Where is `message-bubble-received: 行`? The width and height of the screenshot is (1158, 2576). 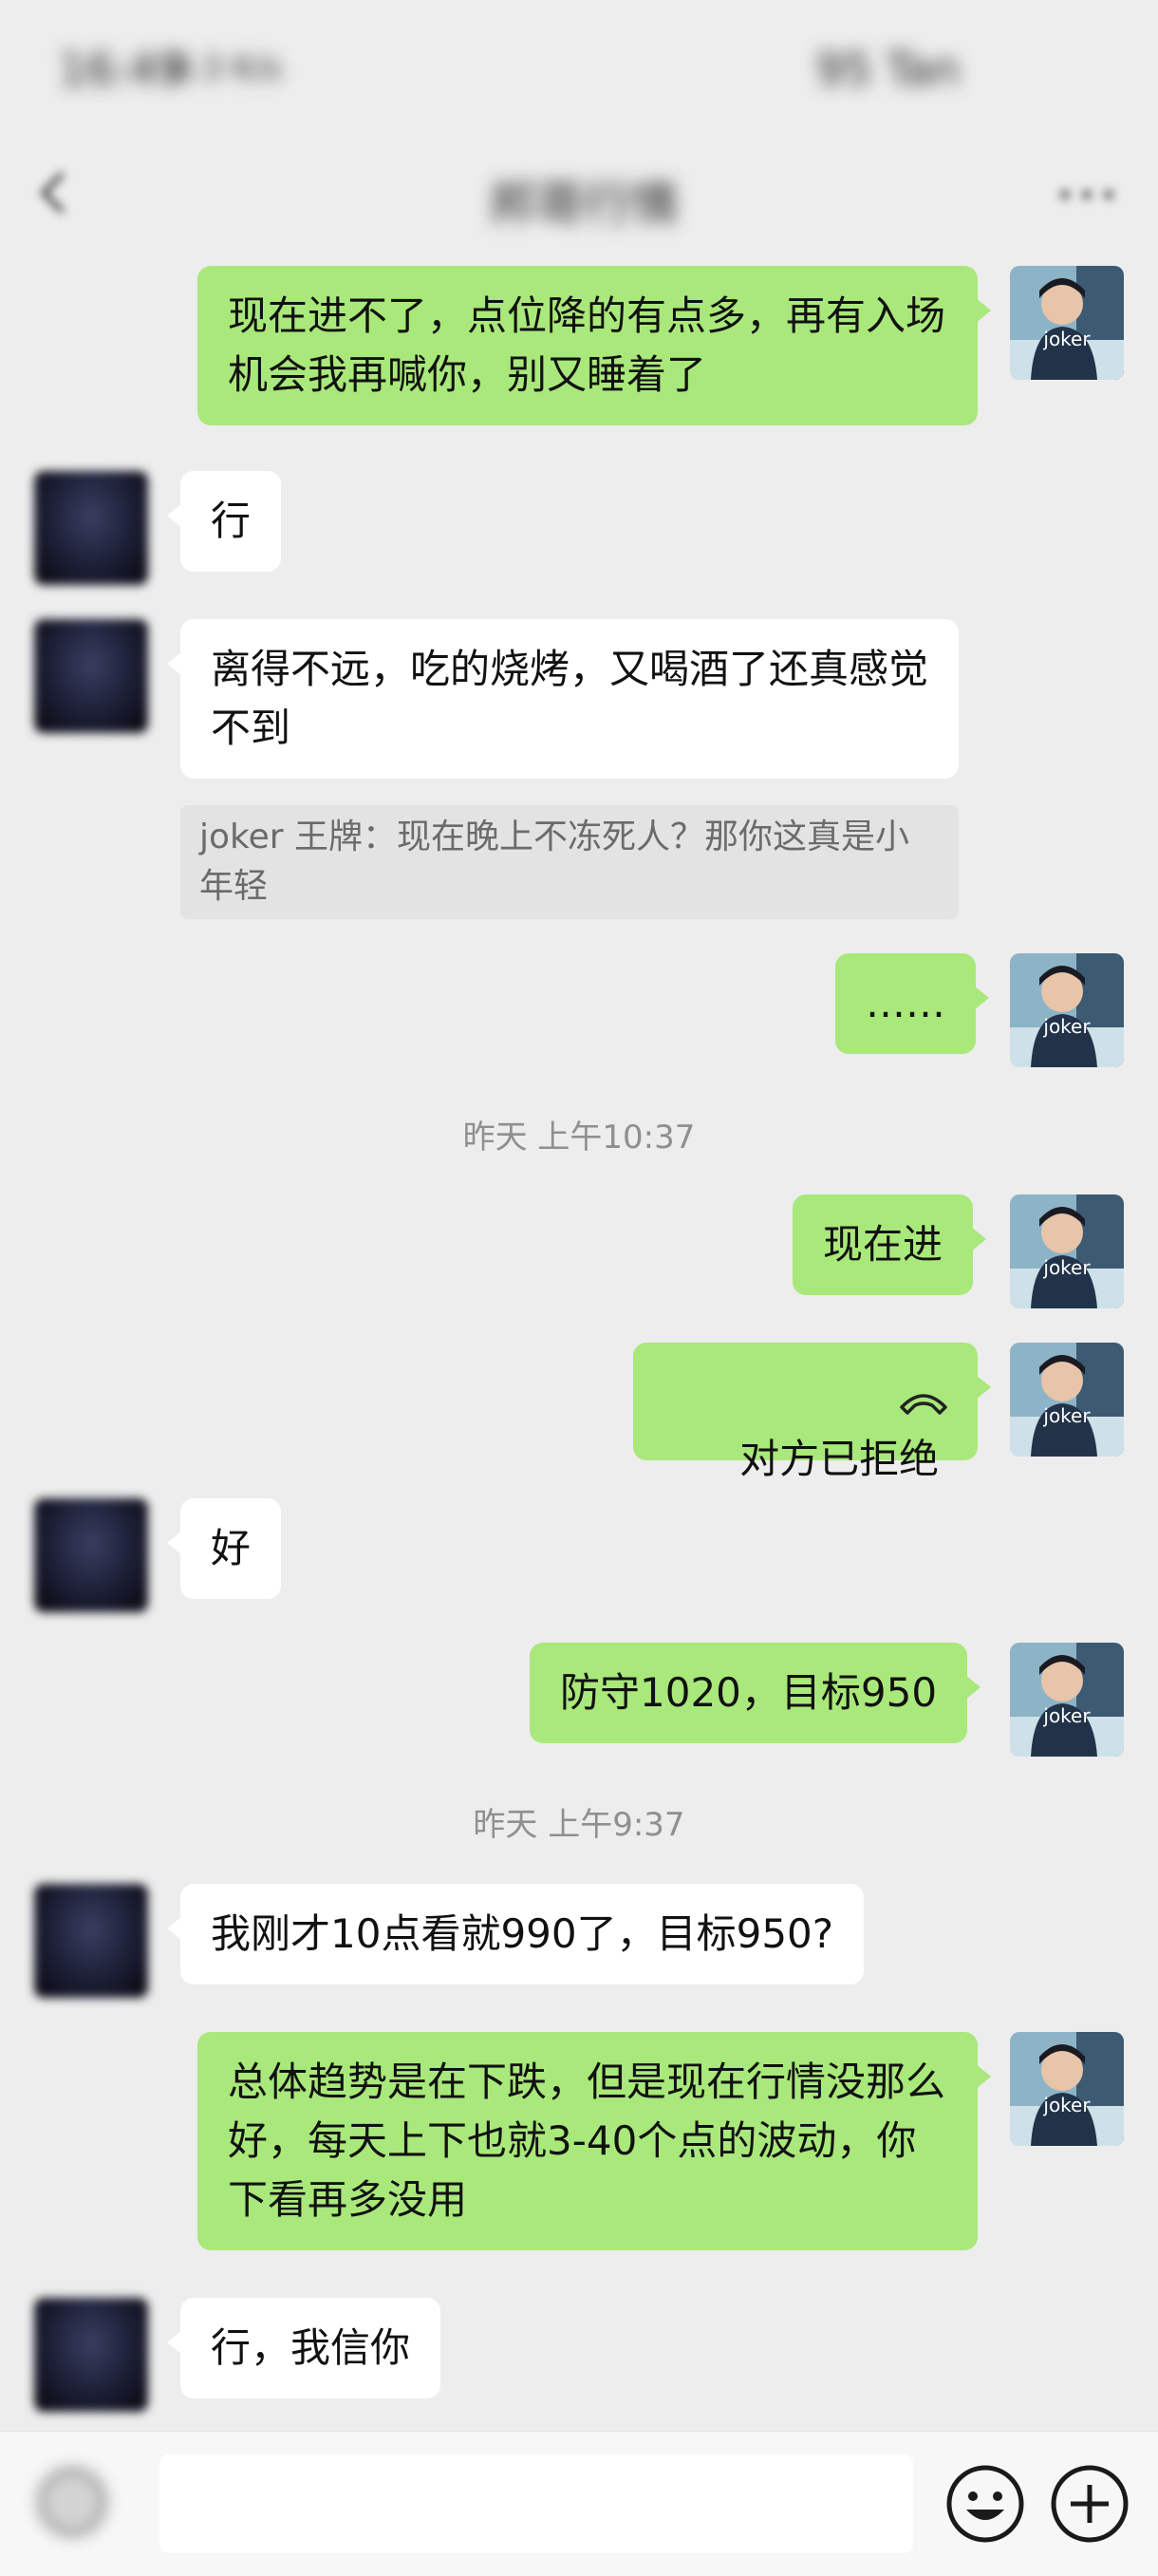
message-bubble-received: 行 is located at coordinates (224, 521).